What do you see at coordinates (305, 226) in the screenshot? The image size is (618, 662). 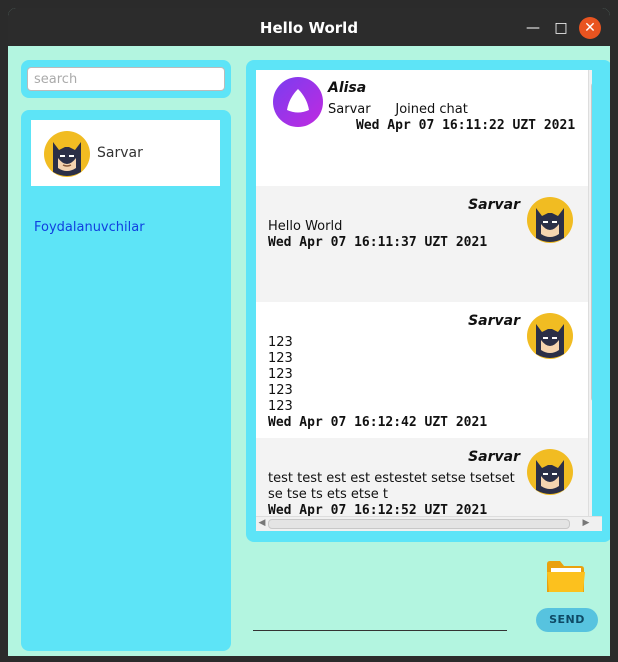 I see `message-text: Hello World` at bounding box center [305, 226].